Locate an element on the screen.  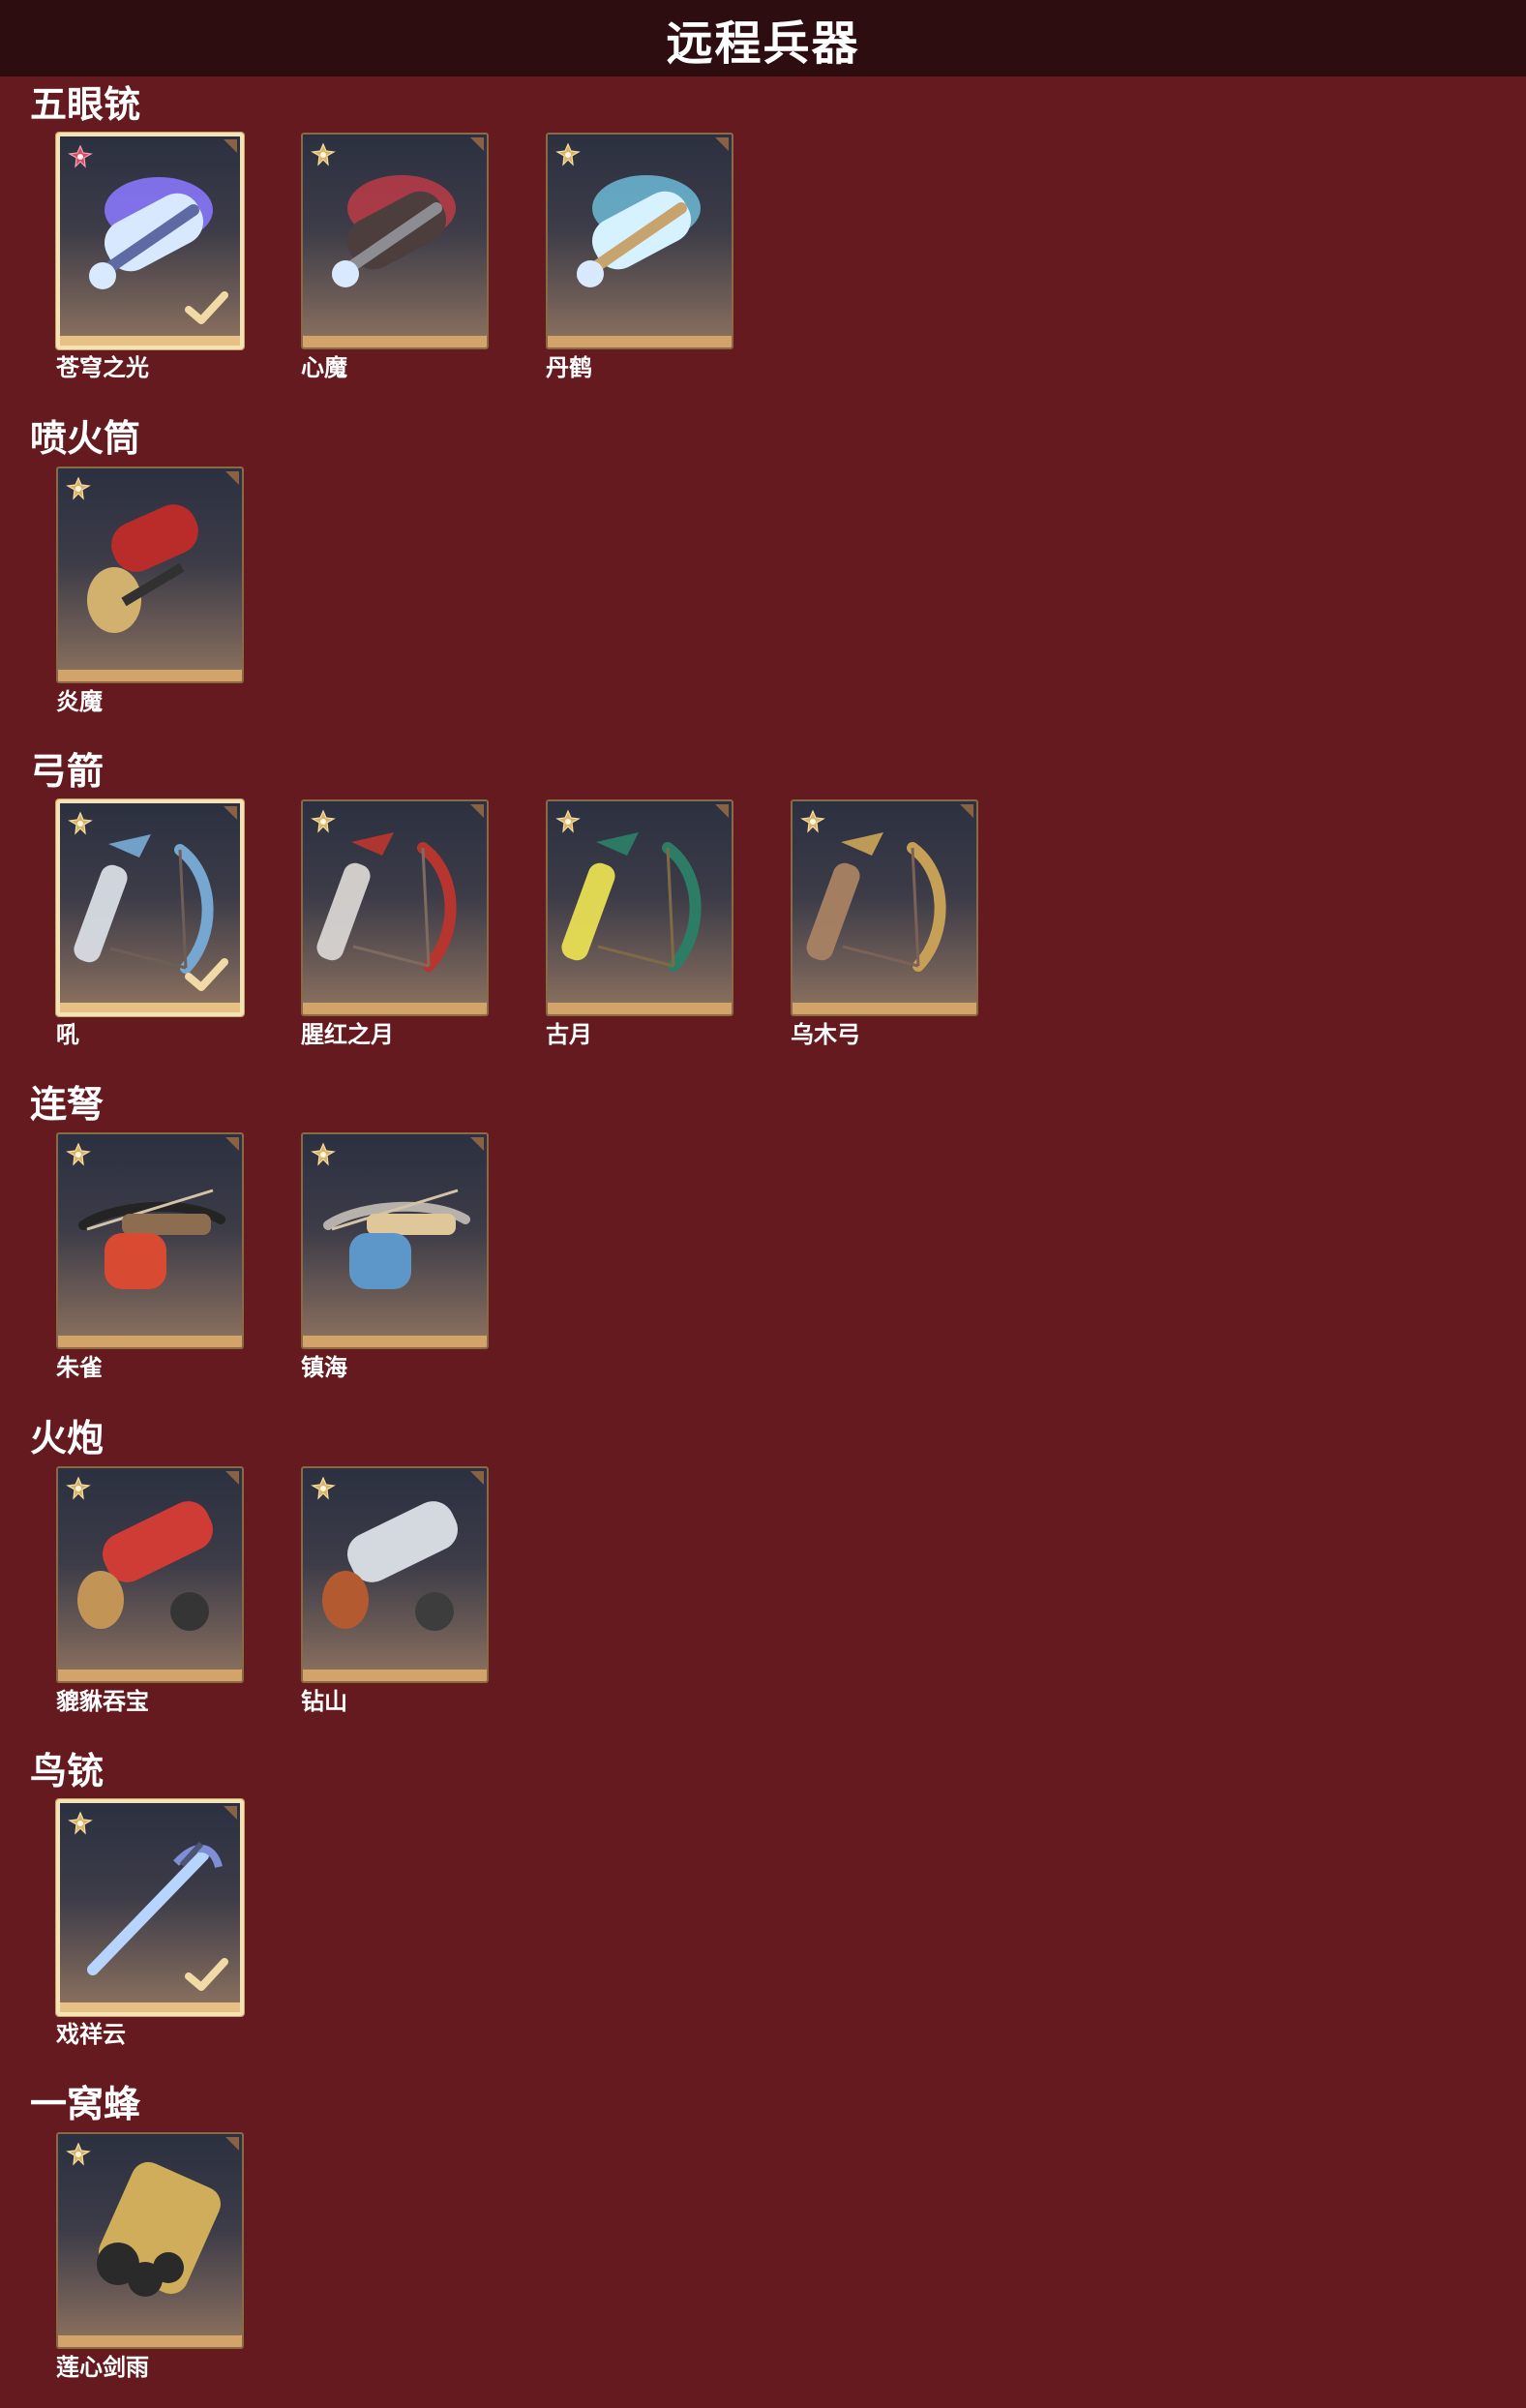
section-title: 连弩 is located at coordinates (67, 1104).